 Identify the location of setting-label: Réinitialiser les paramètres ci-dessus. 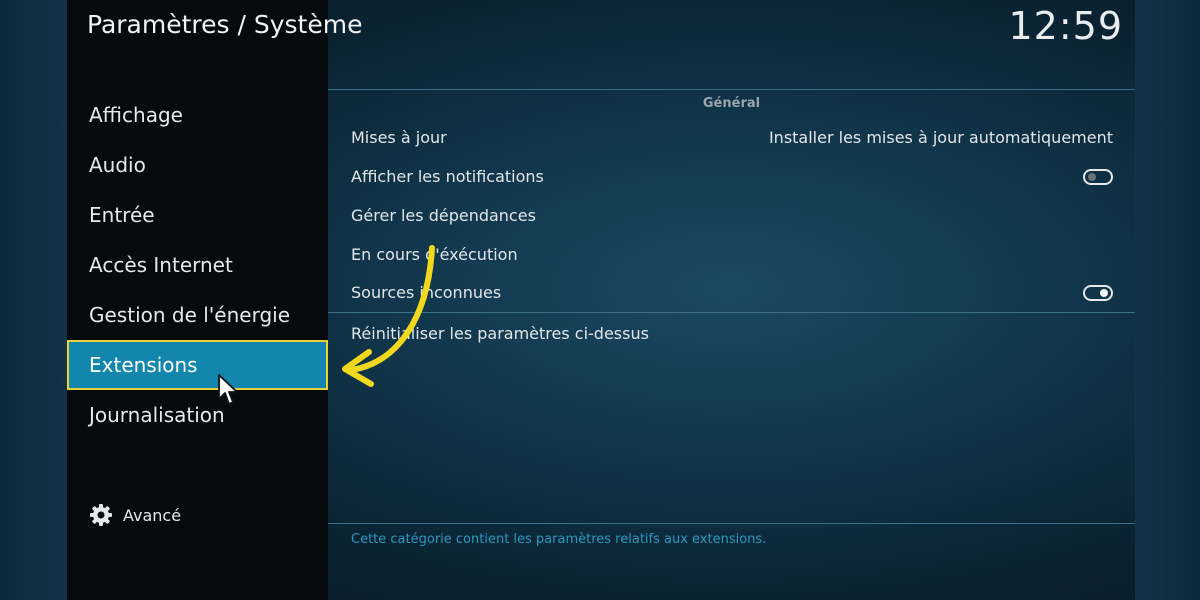
(500, 333).